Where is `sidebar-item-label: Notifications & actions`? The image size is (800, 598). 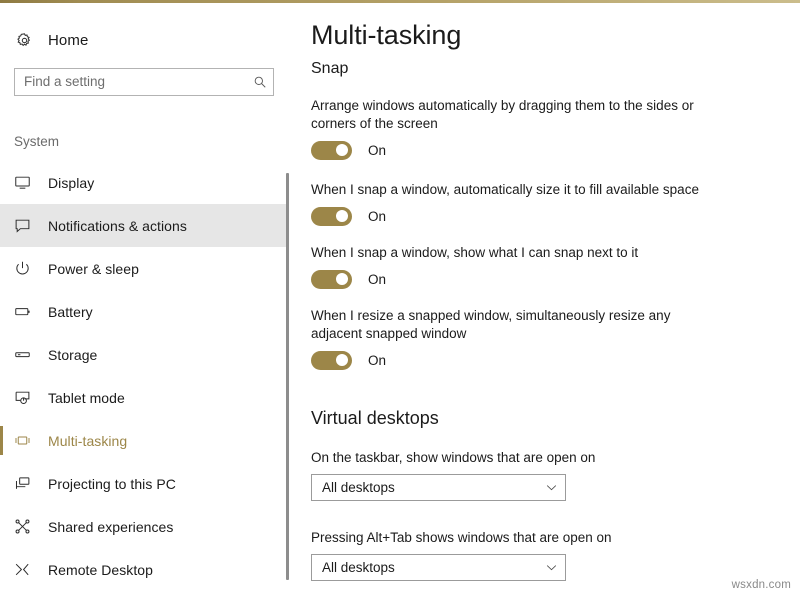 sidebar-item-label: Notifications & actions is located at coordinates (117, 225).